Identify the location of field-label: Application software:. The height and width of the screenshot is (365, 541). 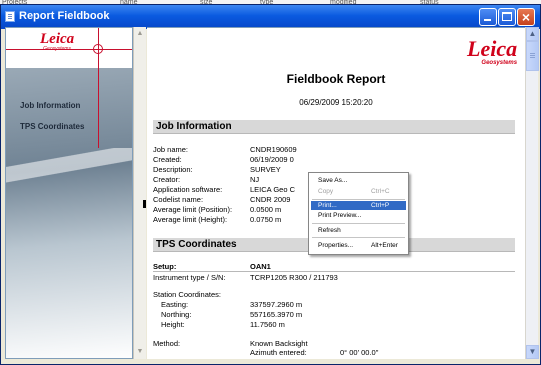
(188, 189).